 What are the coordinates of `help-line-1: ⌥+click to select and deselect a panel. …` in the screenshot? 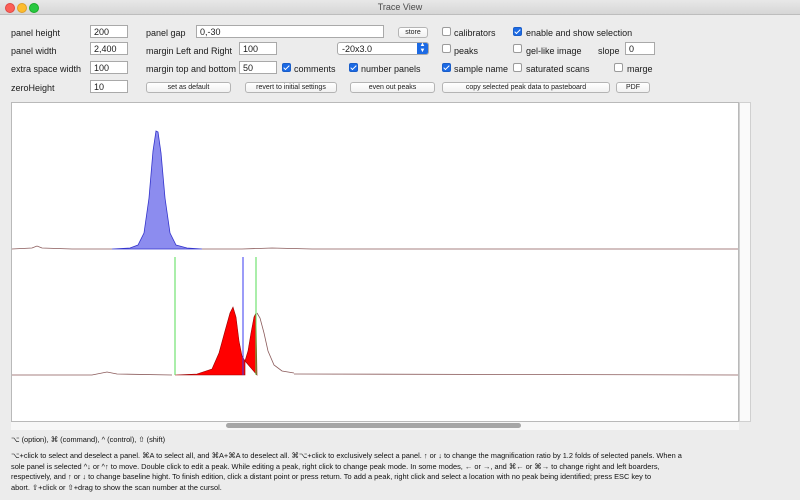 It's located at (346, 455).